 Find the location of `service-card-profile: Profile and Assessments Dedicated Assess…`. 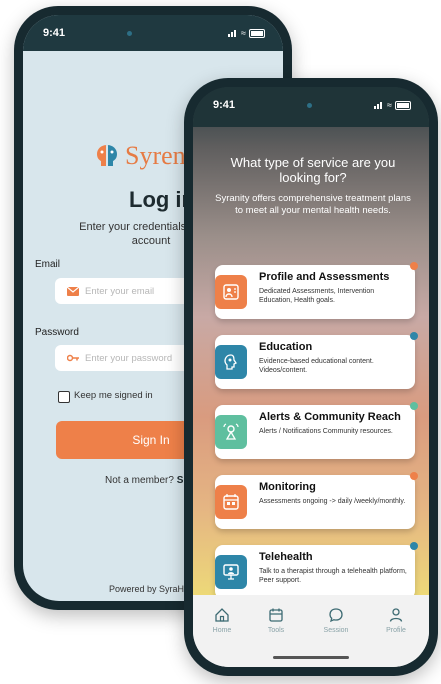

service-card-profile: Profile and Assessments Dedicated Assess… is located at coordinates (316, 290).